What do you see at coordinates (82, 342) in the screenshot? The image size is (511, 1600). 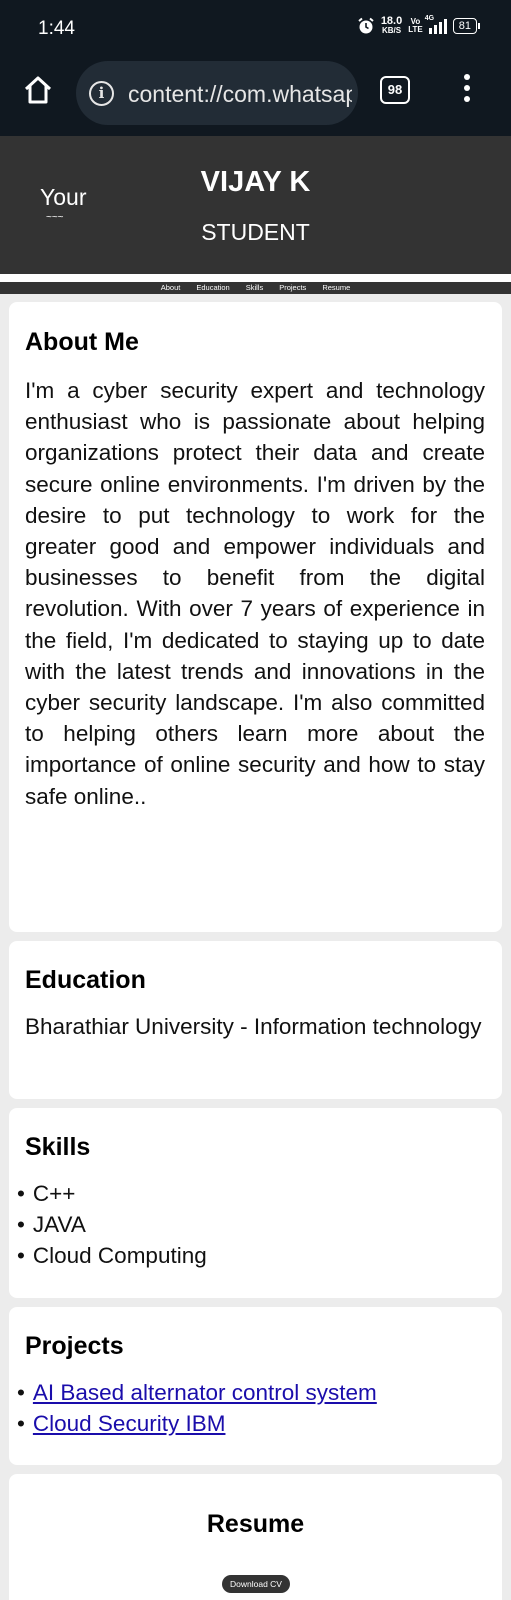 I see `about-title: About Me` at bounding box center [82, 342].